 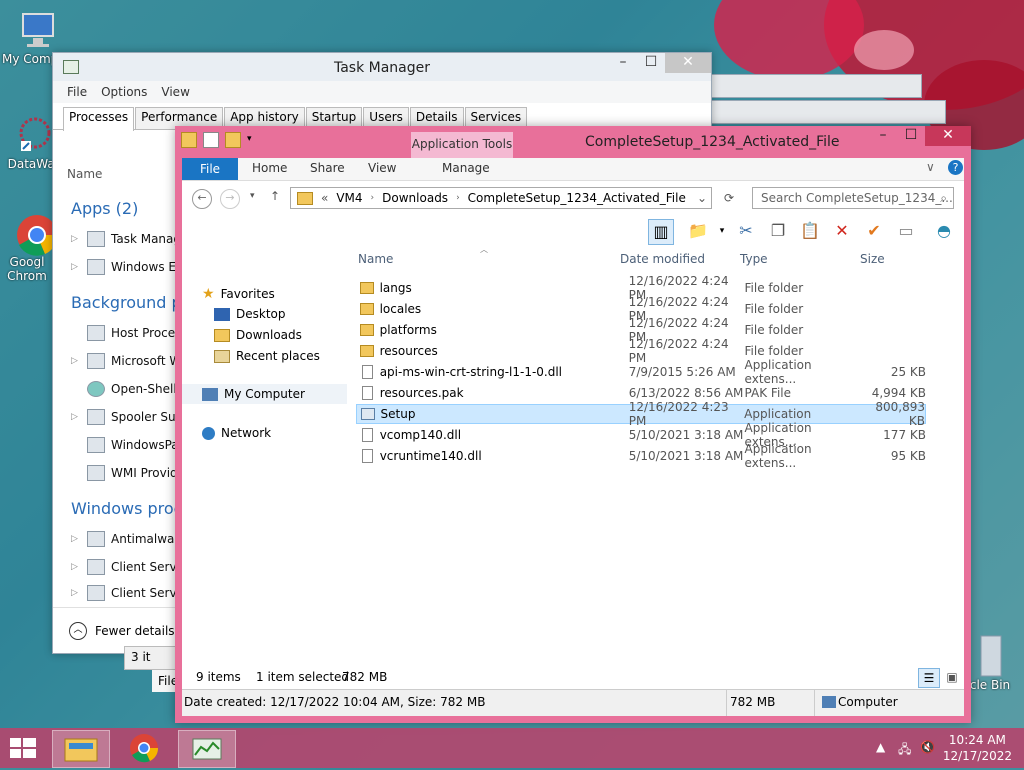 I want to click on background-window-status: 3 it, so click(x=150, y=658).